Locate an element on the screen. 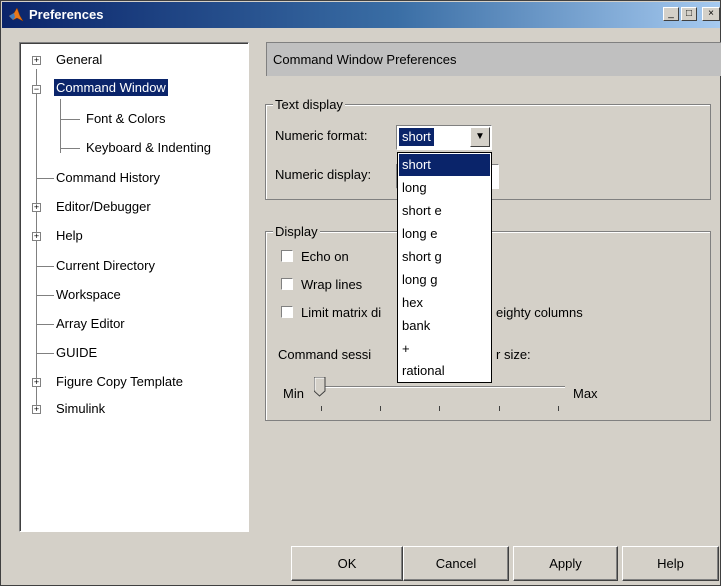 This screenshot has width=721, height=586. tree-item-label: Command History is located at coordinates (108, 177).